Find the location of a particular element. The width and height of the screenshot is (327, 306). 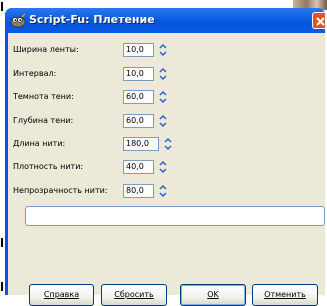

ribbon-width-spinbutton: 10,0 is located at coordinates (138, 50).